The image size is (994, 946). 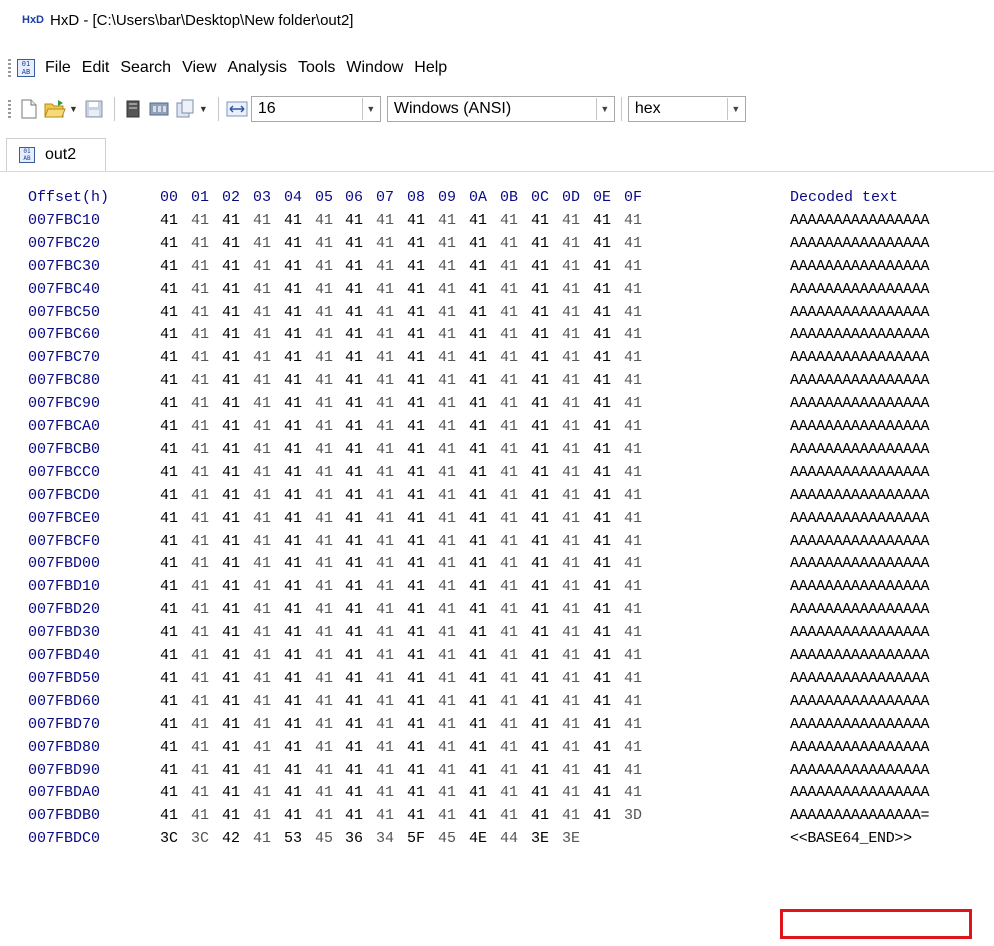 What do you see at coordinates (735, 109) in the screenshot?
I see `chevron-down-icon: ▼` at bounding box center [735, 109].